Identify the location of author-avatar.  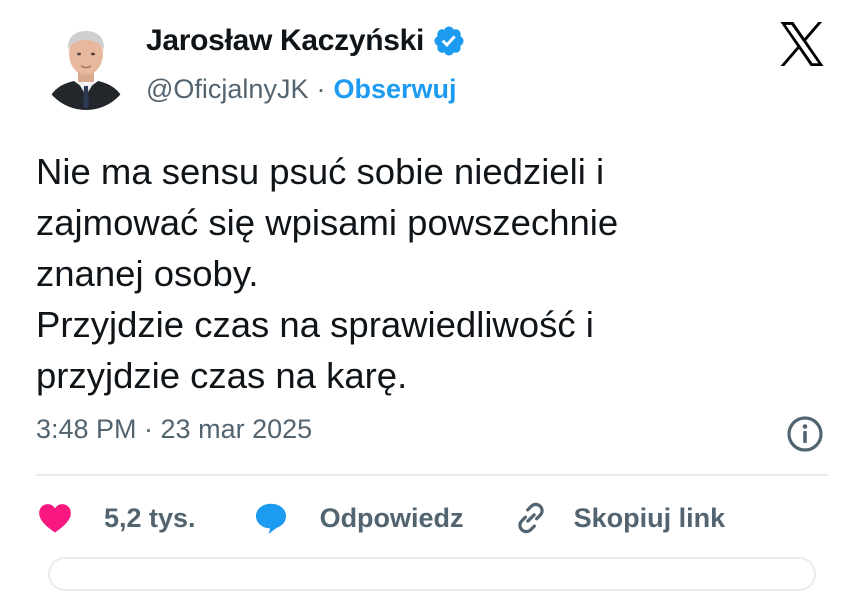
(86, 64).